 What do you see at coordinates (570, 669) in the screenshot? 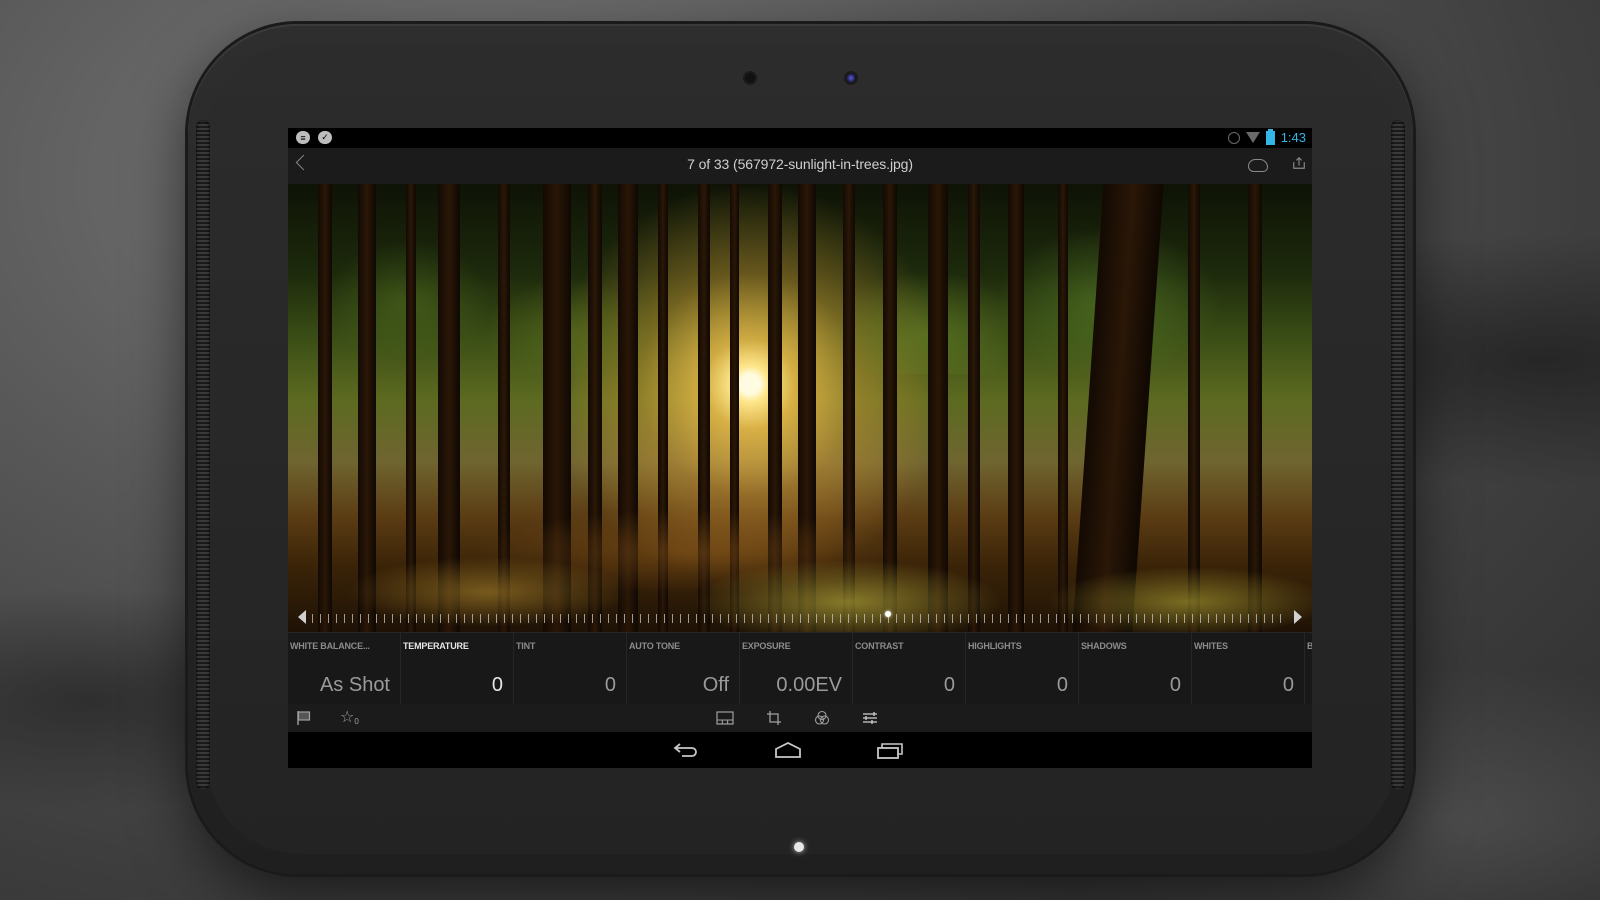
I see `adjust-tint: TINT 0` at bounding box center [570, 669].